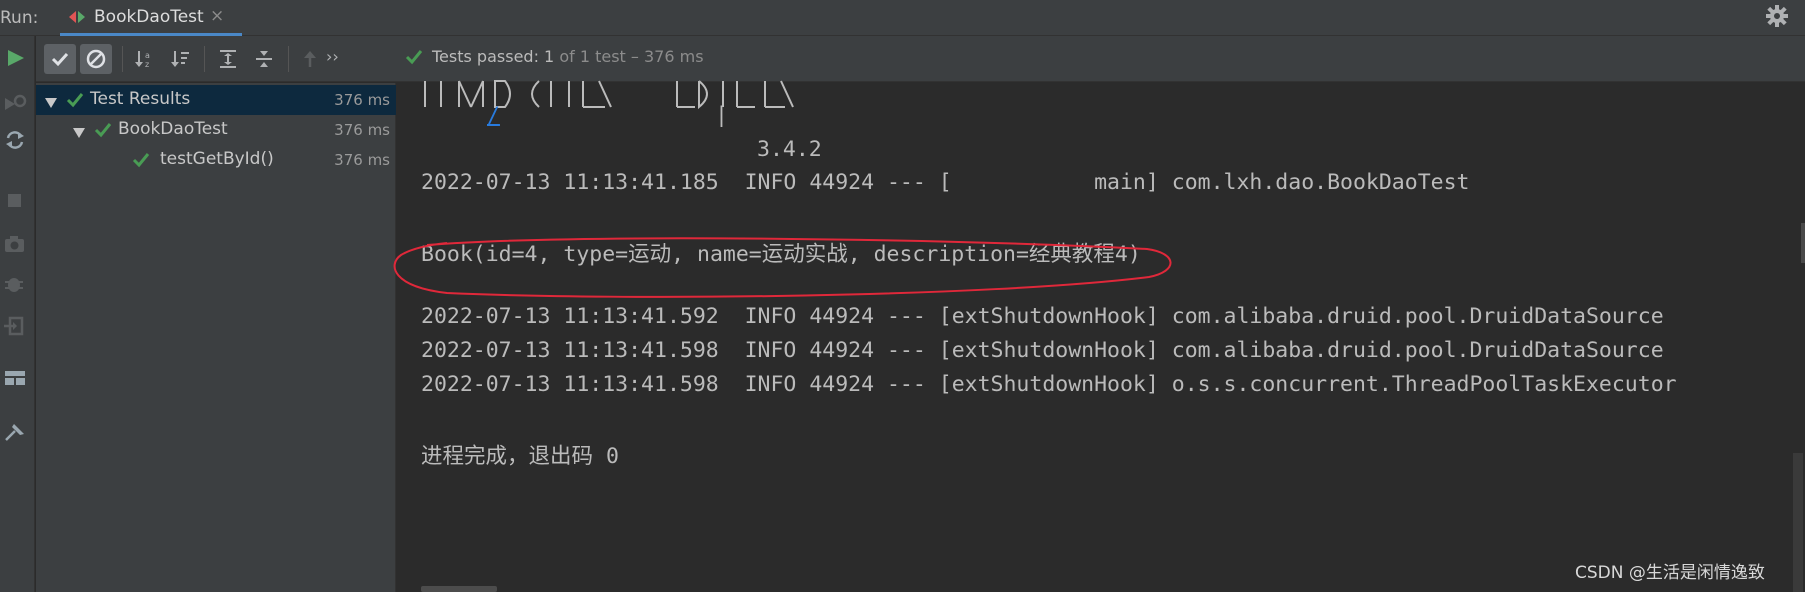 Image resolution: width=1805 pixels, height=592 pixels. Describe the element at coordinates (15, 286) in the screenshot. I see `debug-bug-icon` at that location.